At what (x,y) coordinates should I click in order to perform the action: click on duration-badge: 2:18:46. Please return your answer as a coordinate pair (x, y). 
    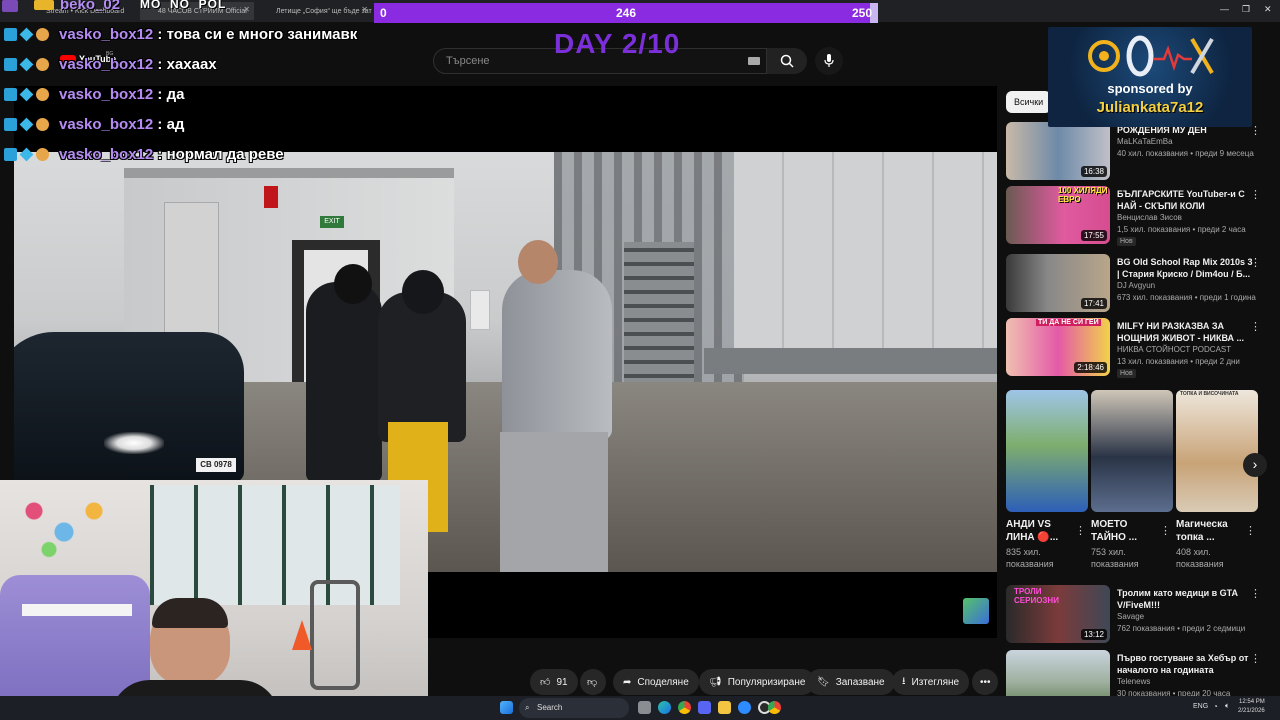
    Looking at the image, I should click on (1090, 367).